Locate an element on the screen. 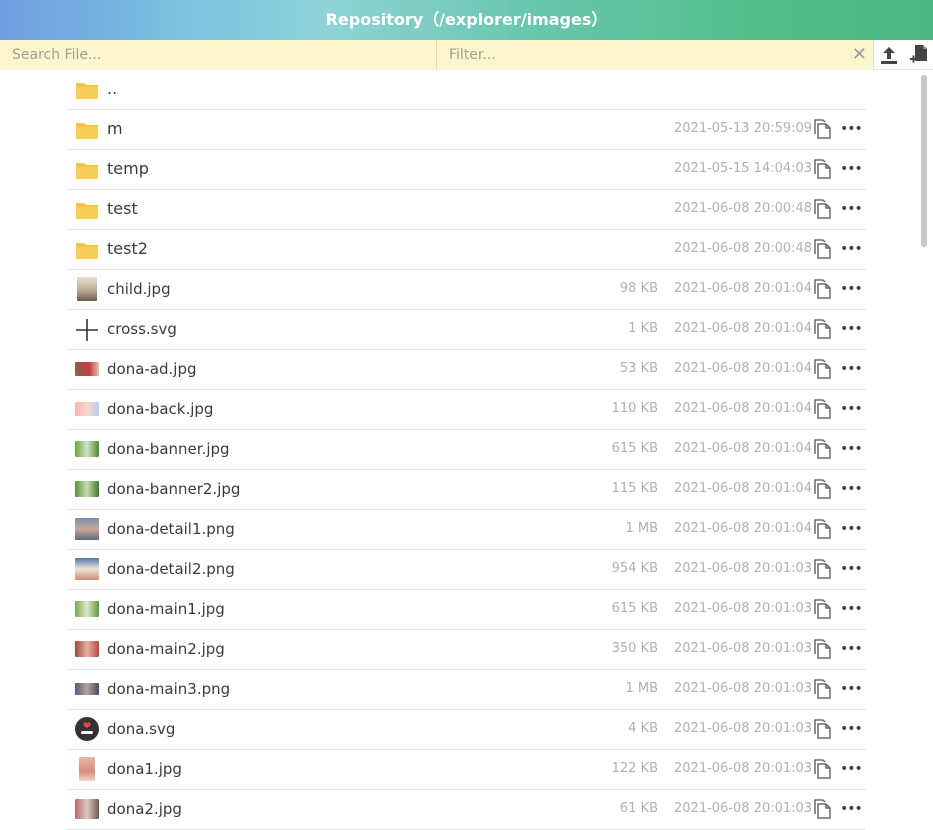 The width and height of the screenshot is (933, 830). file-name: dona-detail1.png is located at coordinates (171, 529).